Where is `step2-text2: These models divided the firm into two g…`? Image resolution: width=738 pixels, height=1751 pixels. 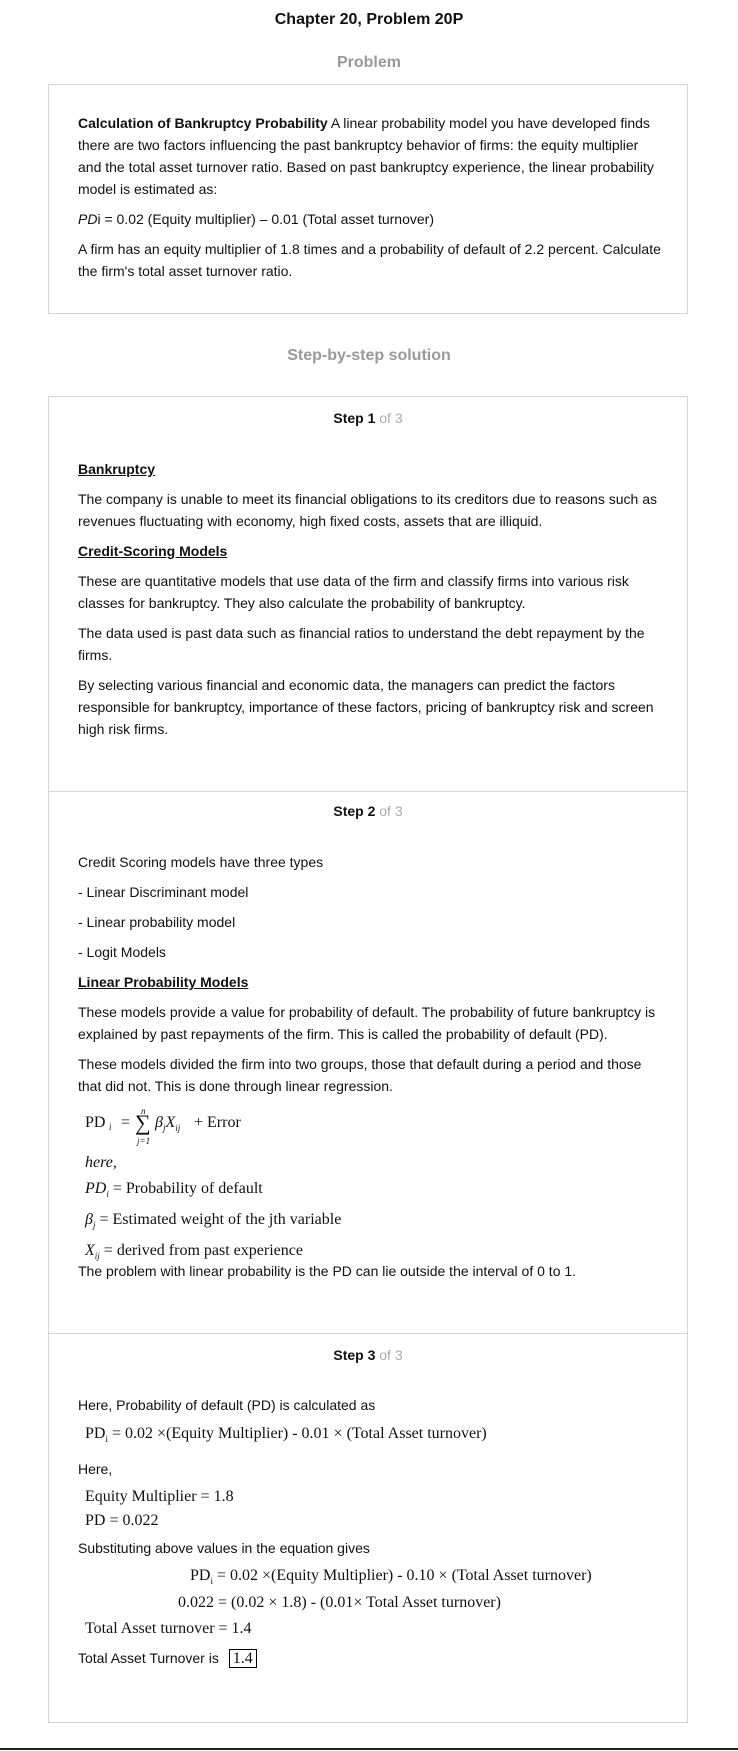
step2-text2: These models divided the firm into two g… is located at coordinates (360, 1075).